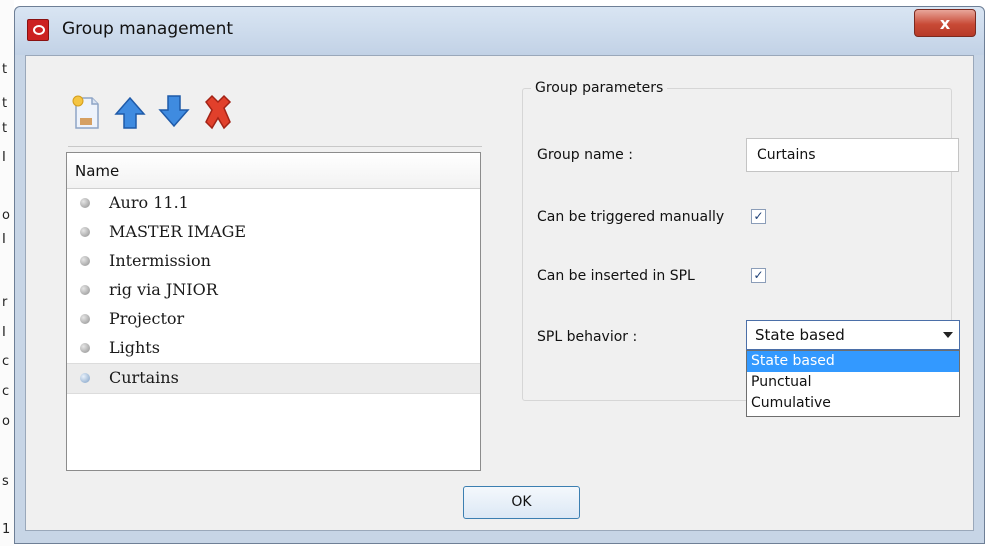 The width and height of the screenshot is (987, 546). Describe the element at coordinates (149, 202) in the screenshot. I see `list-item-label: Auro 11.1` at that location.